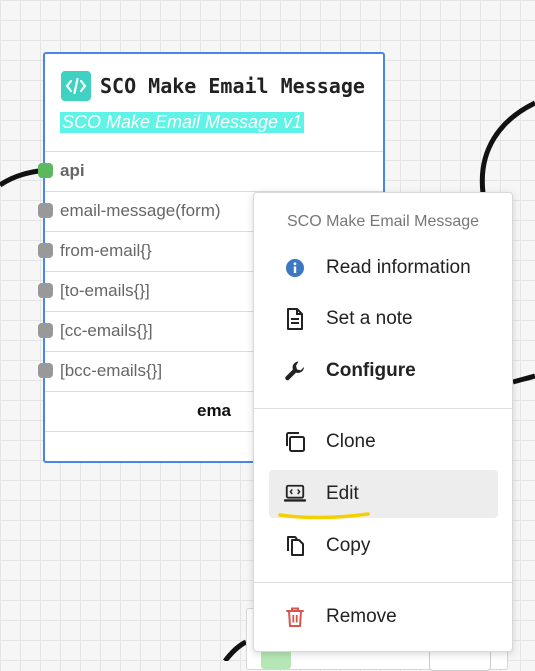 This screenshot has width=535, height=671. Describe the element at coordinates (106, 250) in the screenshot. I see `port-label: from-email{}` at that location.